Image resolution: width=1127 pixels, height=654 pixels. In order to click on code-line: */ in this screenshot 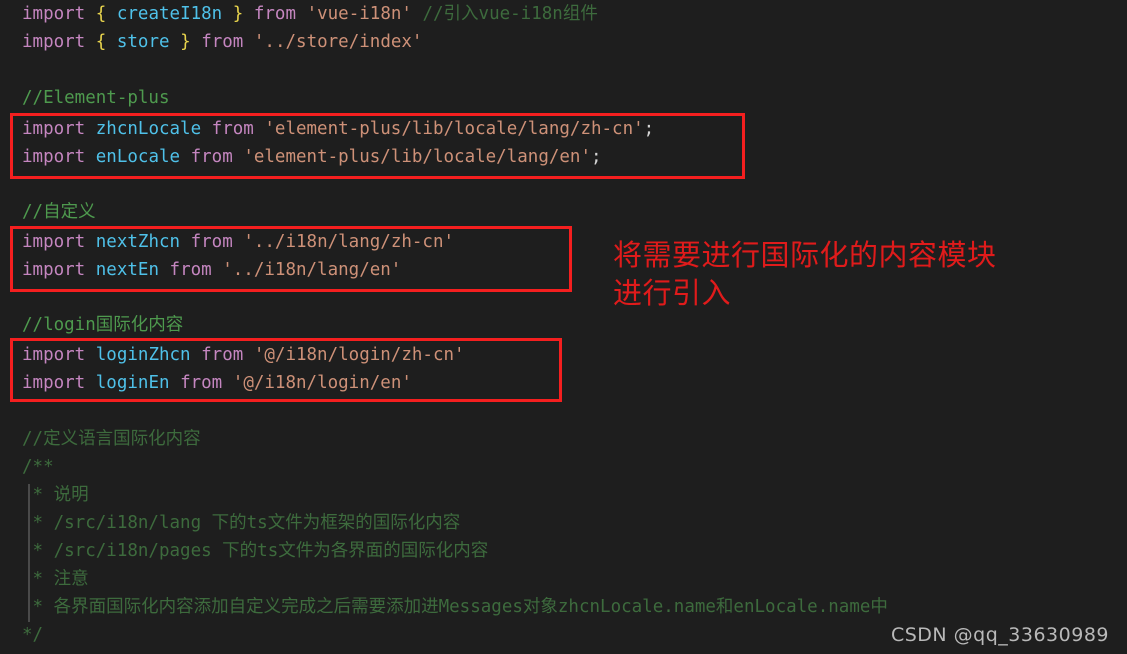, I will do `click(32, 635)`.